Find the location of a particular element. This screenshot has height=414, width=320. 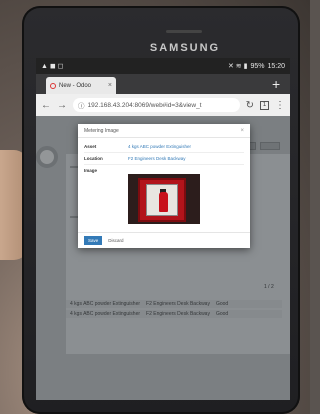

new-tab-icon: + is located at coordinates (276, 84).